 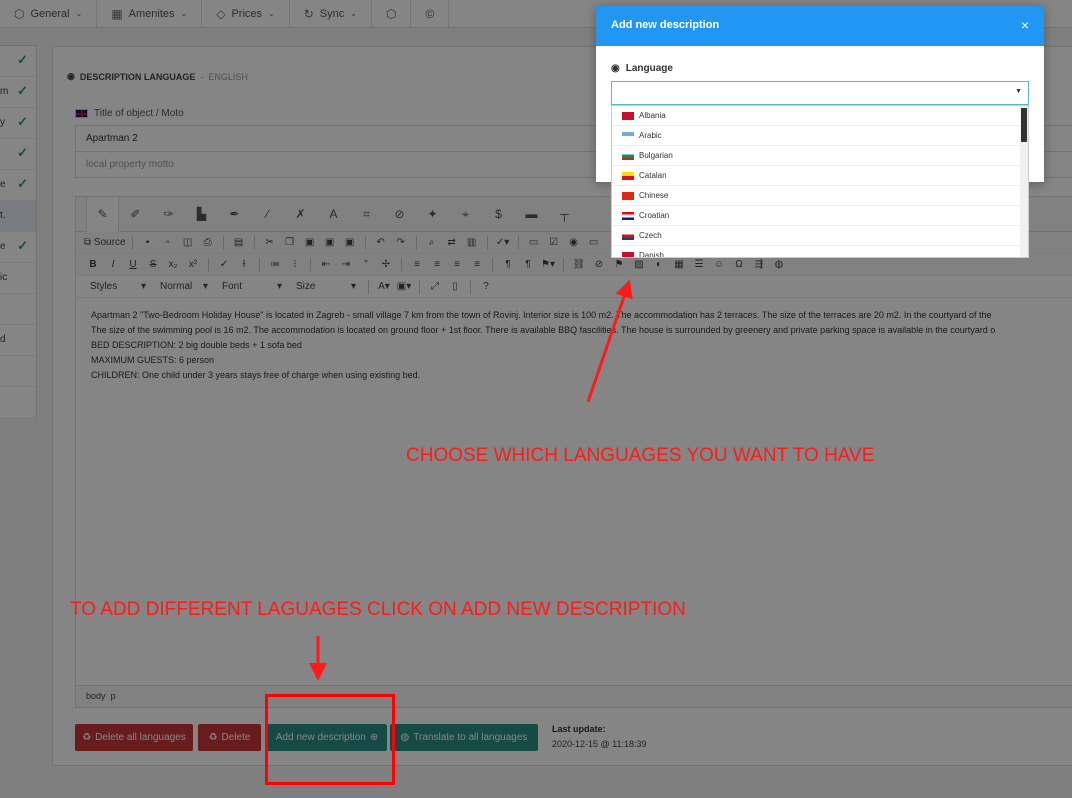 What do you see at coordinates (609, 341) in the screenshot?
I see `arrow-to-dropdown` at bounding box center [609, 341].